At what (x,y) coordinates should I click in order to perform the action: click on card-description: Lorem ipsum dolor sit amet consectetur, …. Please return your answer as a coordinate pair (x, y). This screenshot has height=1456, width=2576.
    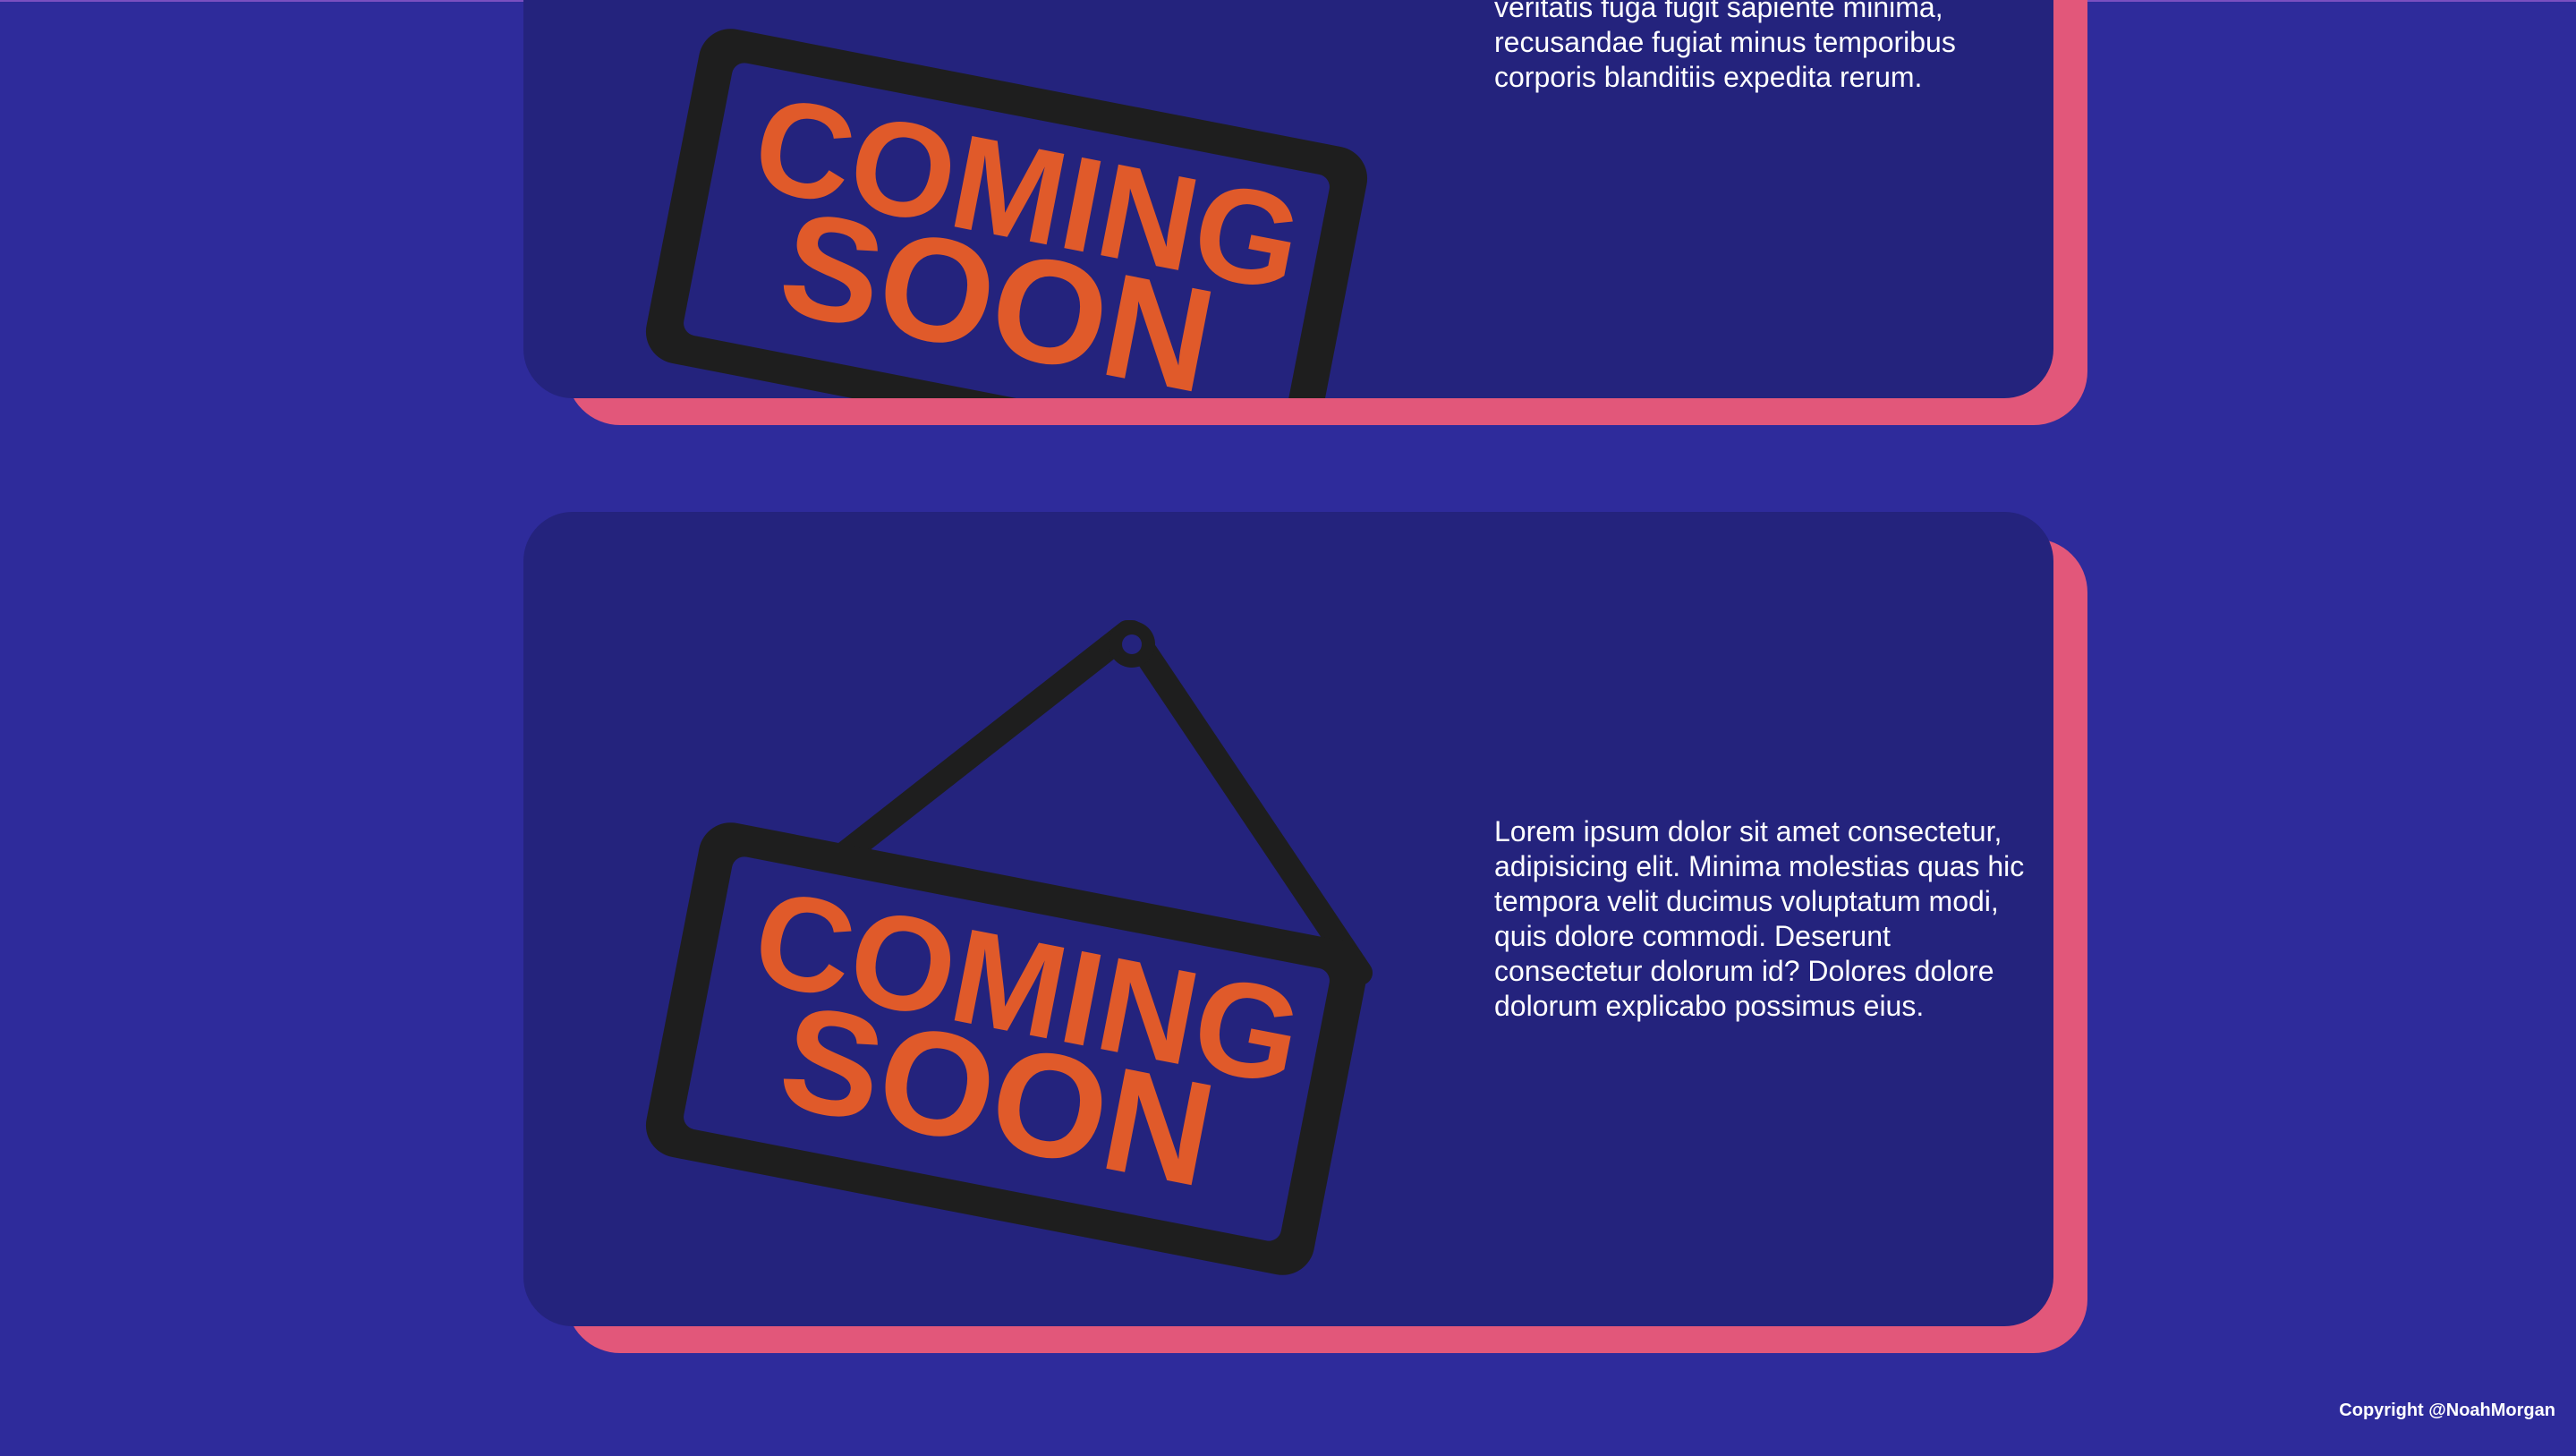
    Looking at the image, I should click on (1759, 918).